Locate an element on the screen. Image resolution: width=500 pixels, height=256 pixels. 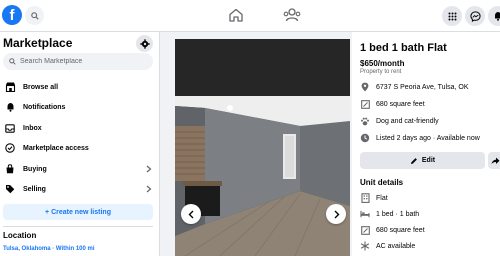
listing-price: $650/month is located at coordinates (382, 63).